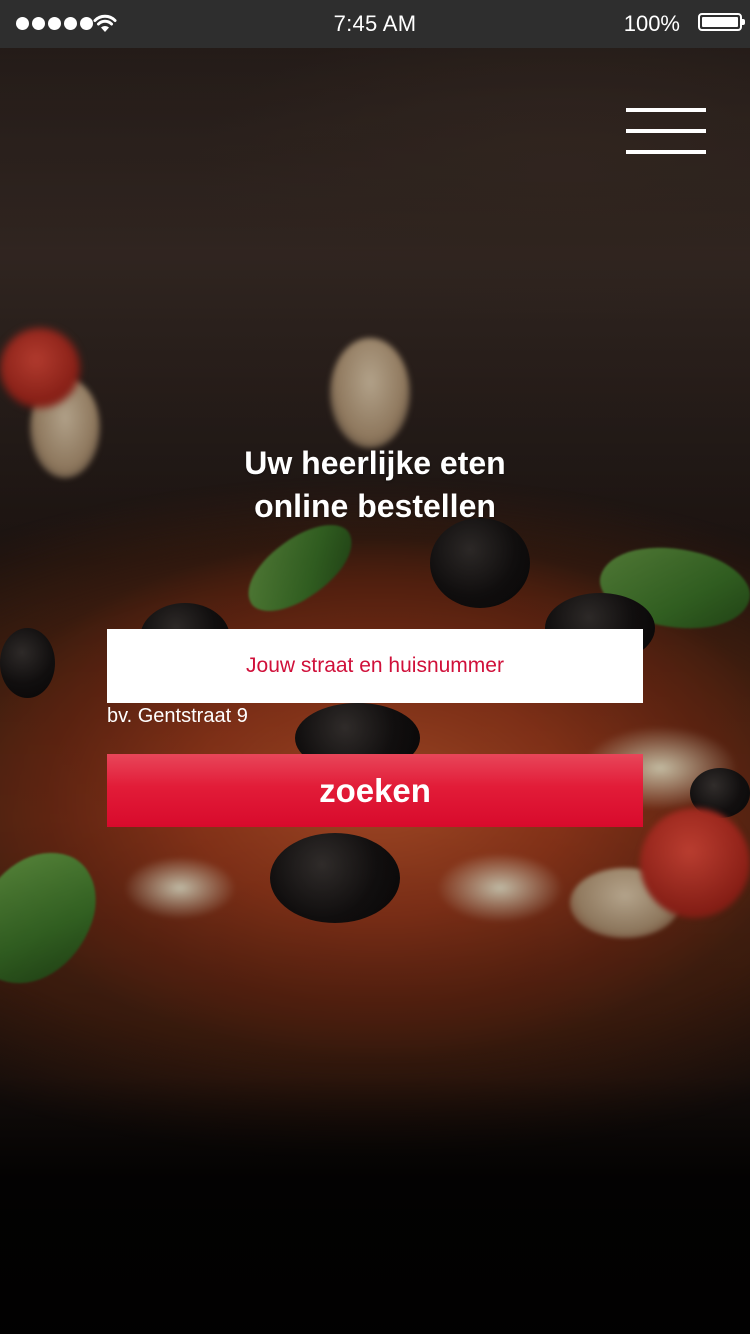 This screenshot has width=750, height=1334. I want to click on search-button: zoeken, so click(375, 790).